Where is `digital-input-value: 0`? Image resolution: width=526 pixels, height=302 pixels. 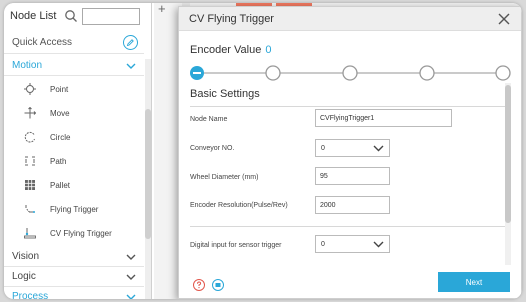
digital-input-value: 0 is located at coordinates (323, 244).